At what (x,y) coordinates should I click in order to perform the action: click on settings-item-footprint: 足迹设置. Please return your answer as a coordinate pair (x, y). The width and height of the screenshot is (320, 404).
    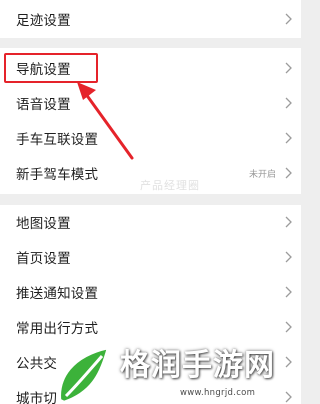
    Looking at the image, I should click on (150, 19).